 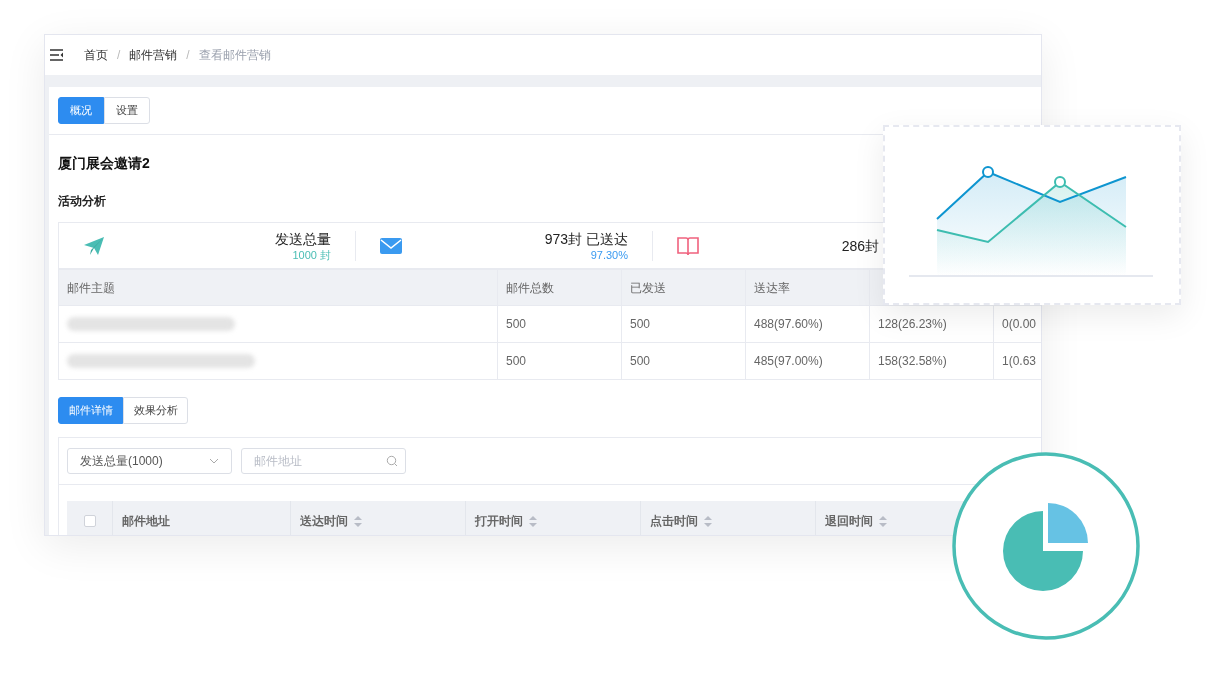 I want to click on stat-label: 973封 已送达, so click(x=586, y=238).